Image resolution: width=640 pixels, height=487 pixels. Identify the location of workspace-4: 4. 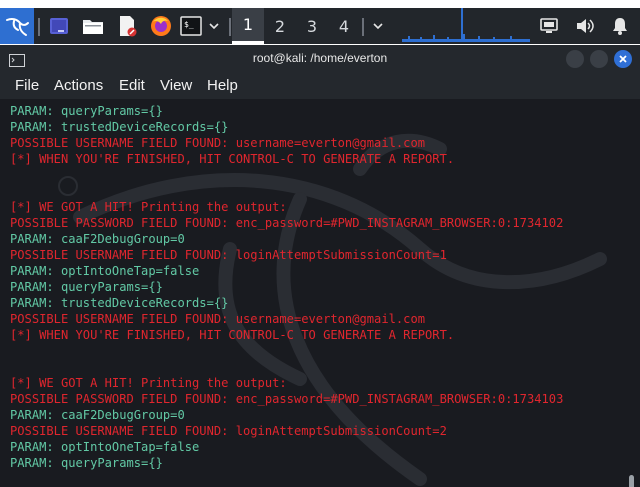
(344, 26).